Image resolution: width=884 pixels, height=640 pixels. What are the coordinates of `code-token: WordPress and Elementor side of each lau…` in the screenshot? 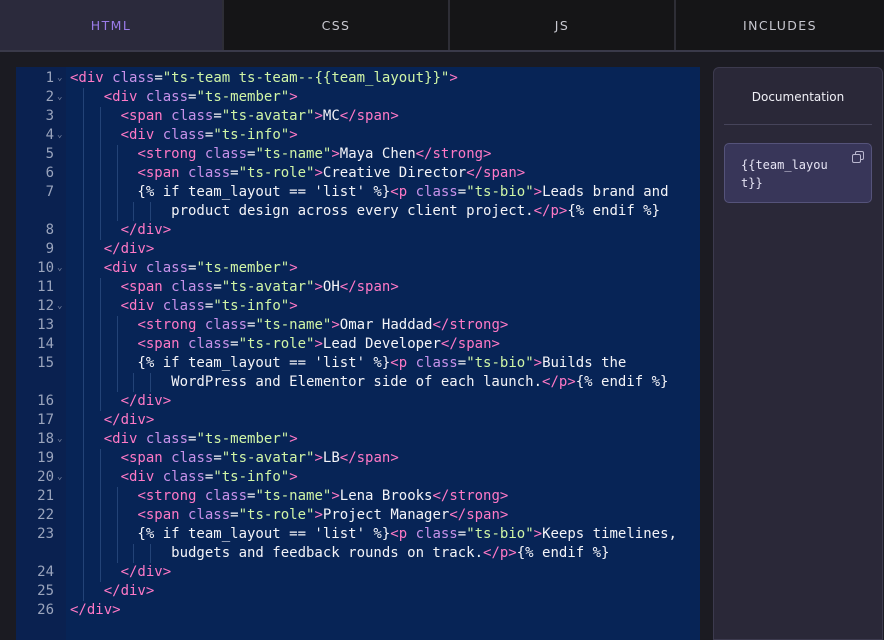 It's located at (306, 382).